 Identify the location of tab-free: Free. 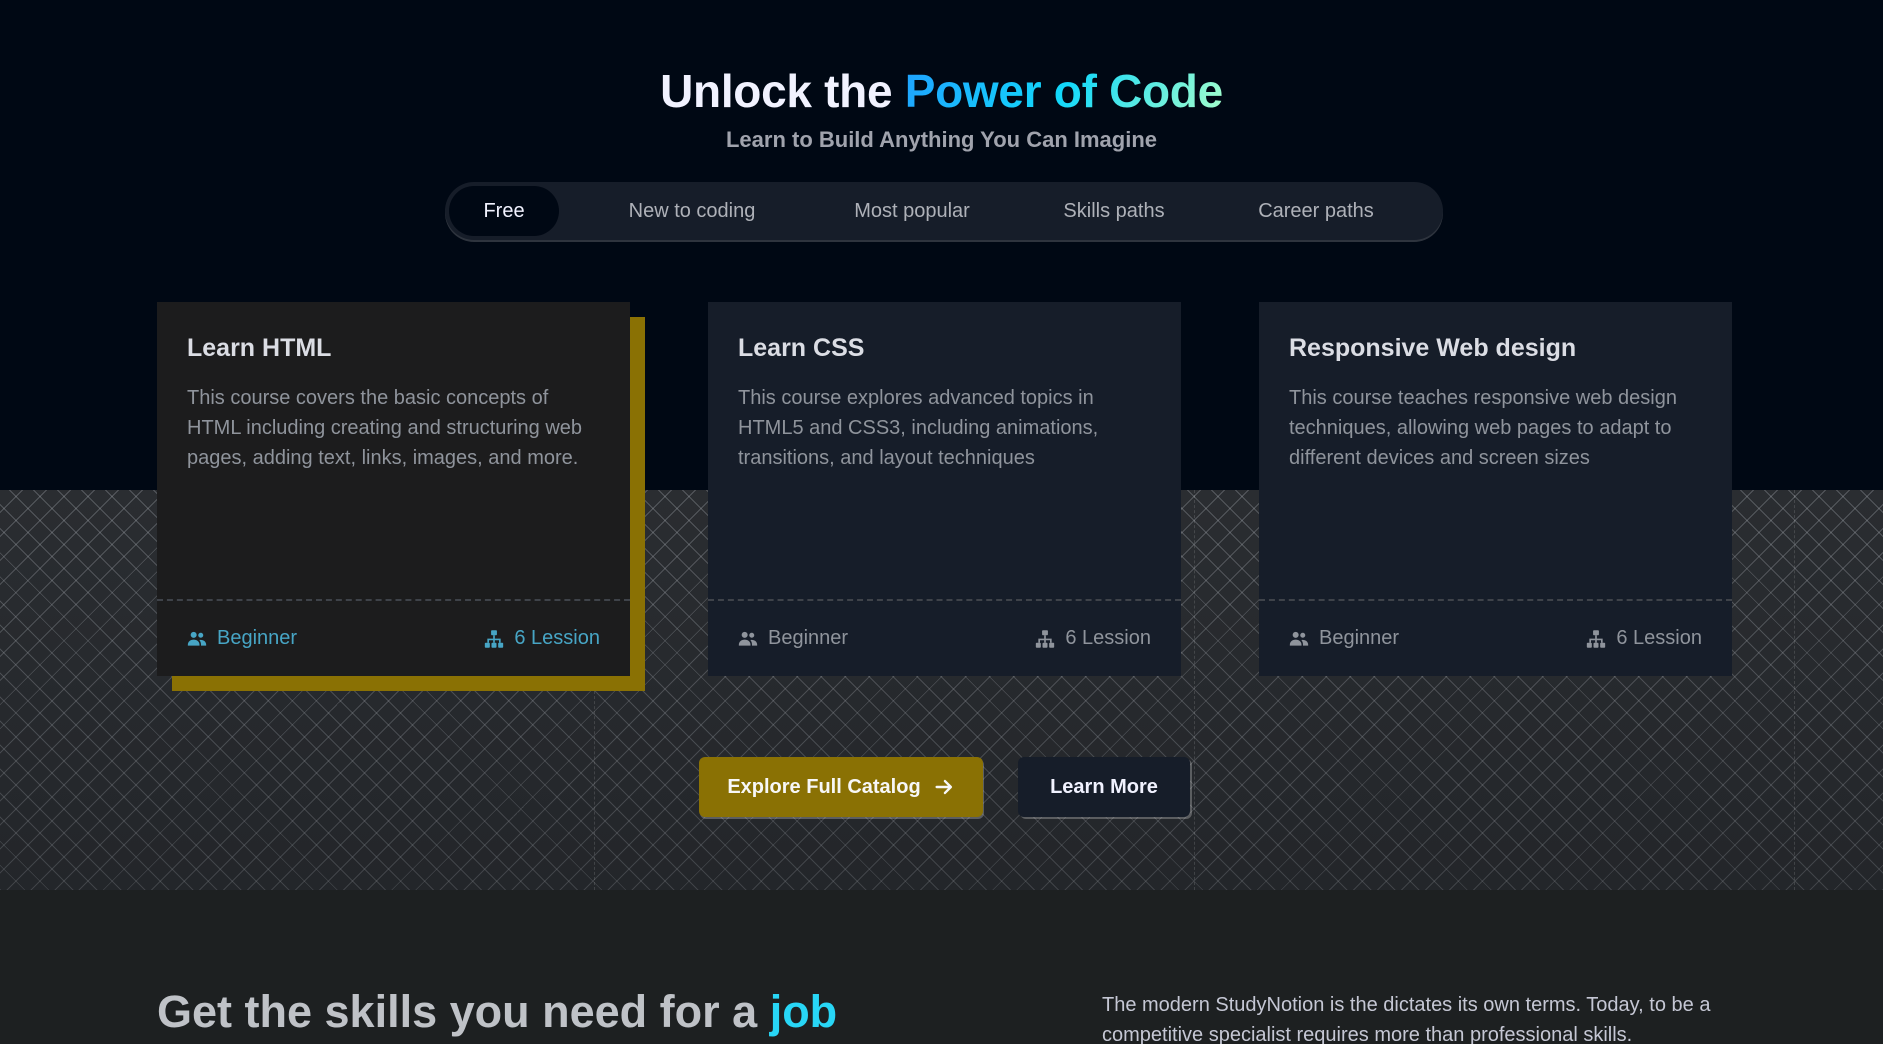
(504, 211).